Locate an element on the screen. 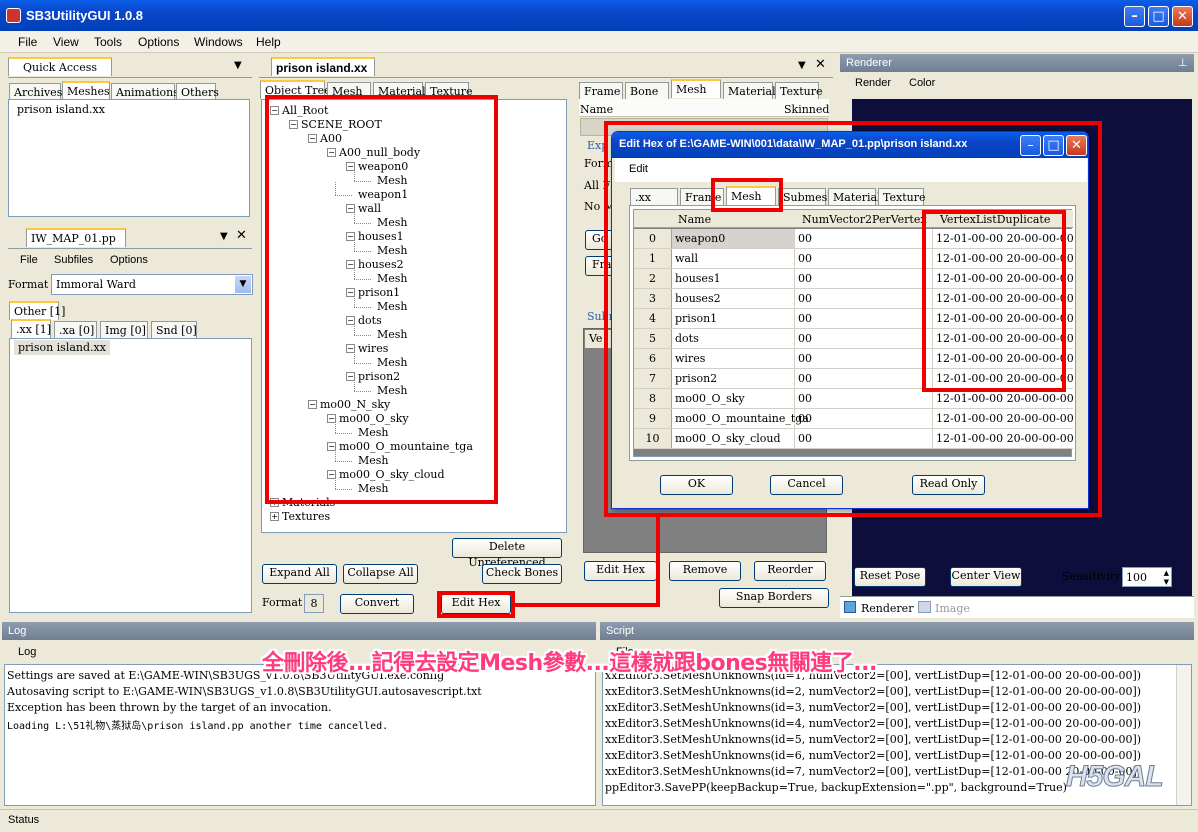 This screenshot has width=1198, height=832. renderer-tabs: Renderer Image is located at coordinates (1017, 607).